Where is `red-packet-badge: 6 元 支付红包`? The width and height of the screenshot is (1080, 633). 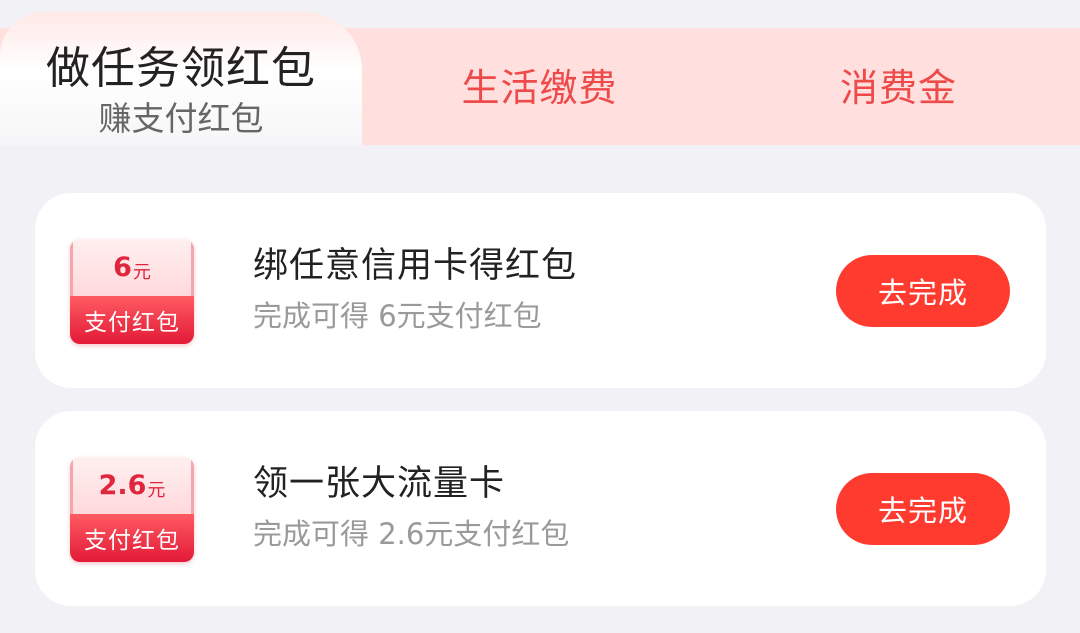
red-packet-badge: 6 元 支付红包 is located at coordinates (132, 291).